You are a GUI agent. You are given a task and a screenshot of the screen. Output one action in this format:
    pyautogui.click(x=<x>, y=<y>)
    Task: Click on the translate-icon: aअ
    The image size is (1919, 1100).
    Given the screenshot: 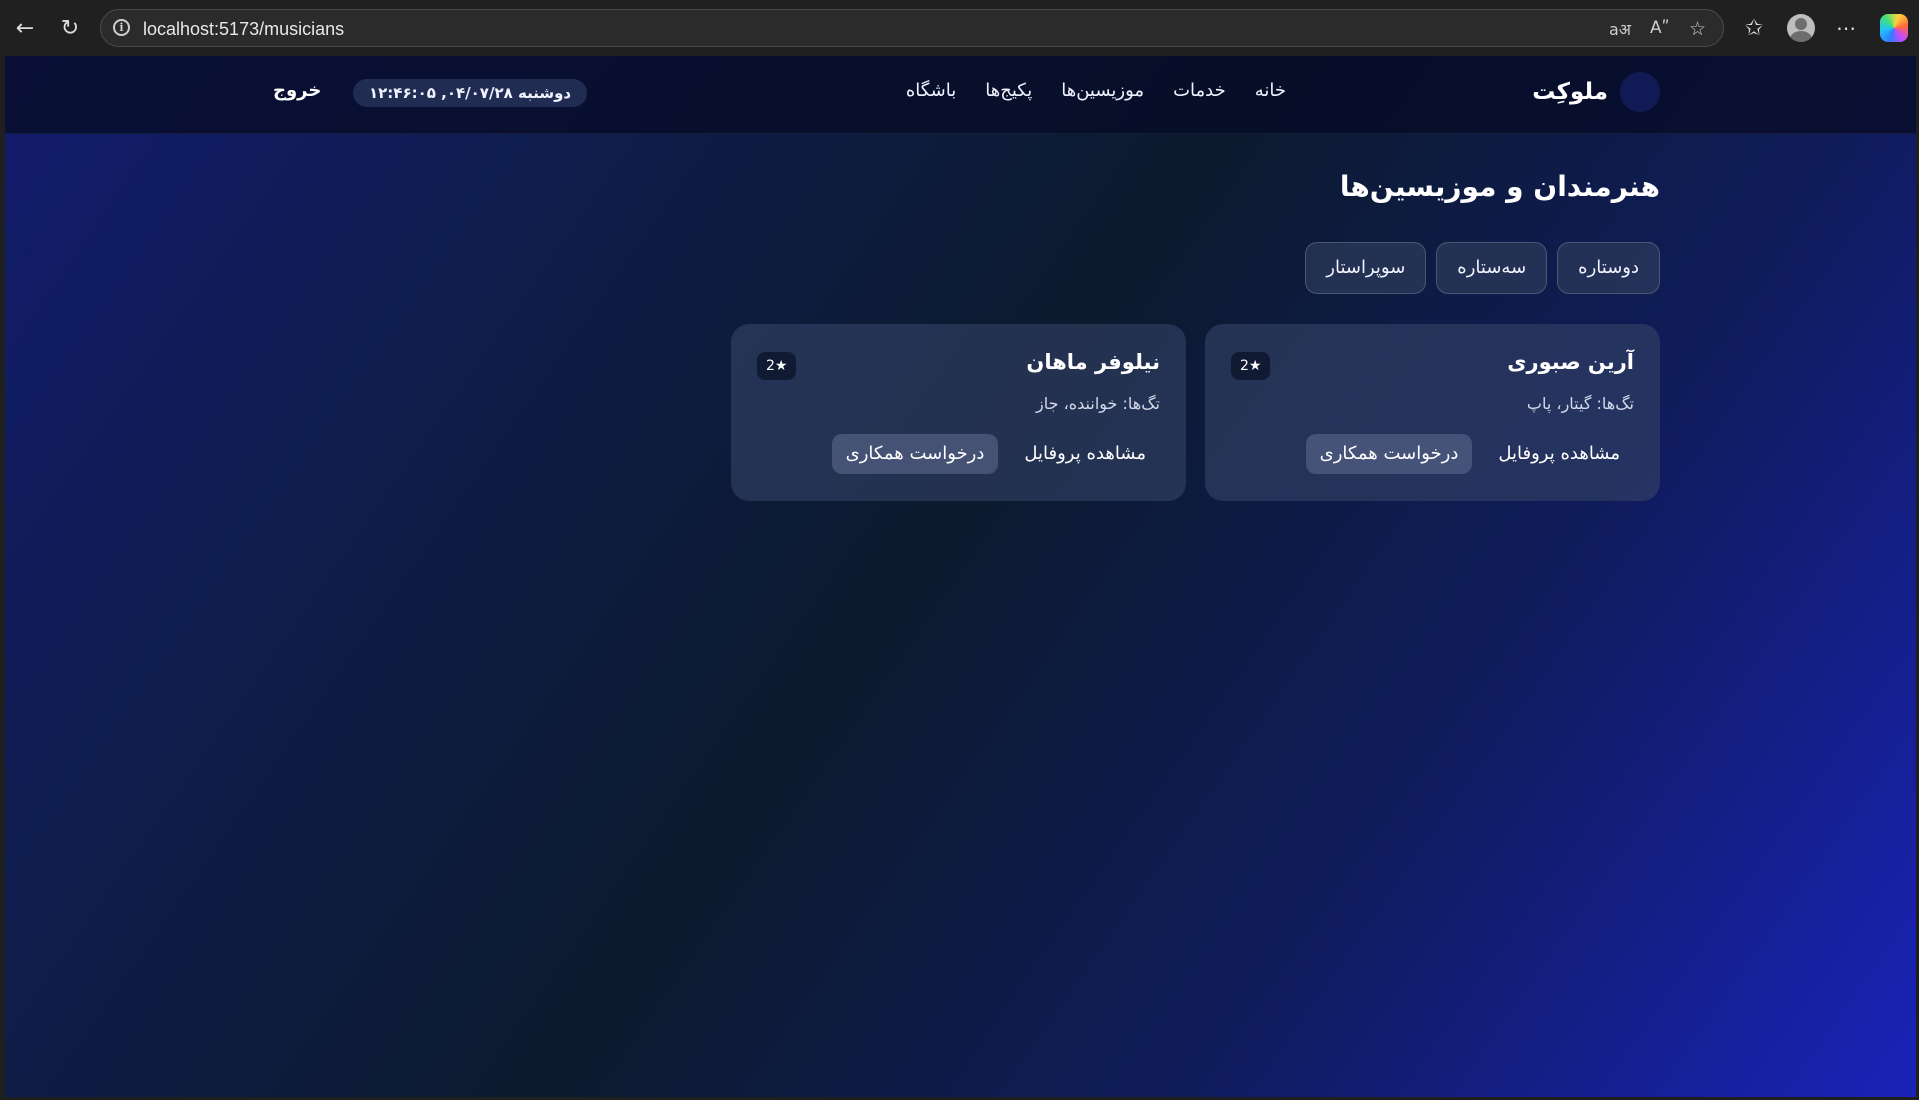 What is the action you would take?
    pyautogui.click(x=1620, y=29)
    